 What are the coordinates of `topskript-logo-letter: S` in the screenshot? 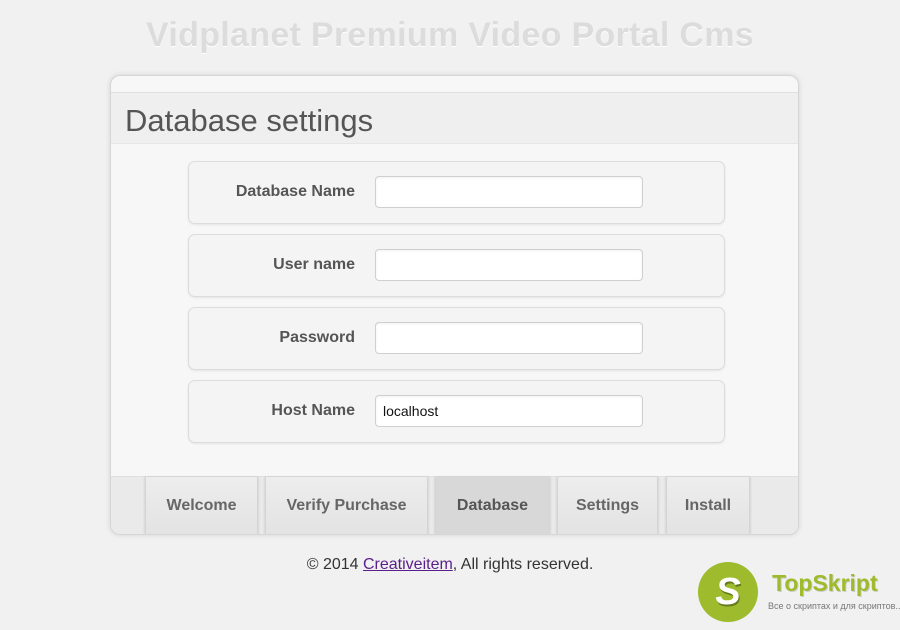 It's located at (728, 591).